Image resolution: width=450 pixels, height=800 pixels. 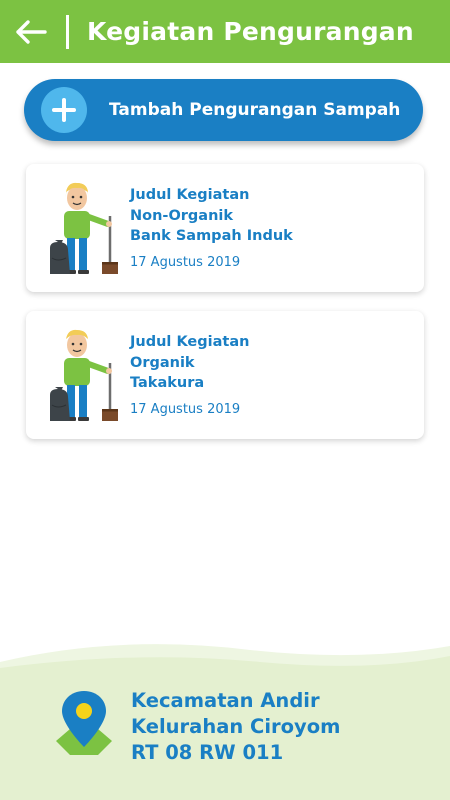 I want to click on activity-category: Organik, so click(x=162, y=362).